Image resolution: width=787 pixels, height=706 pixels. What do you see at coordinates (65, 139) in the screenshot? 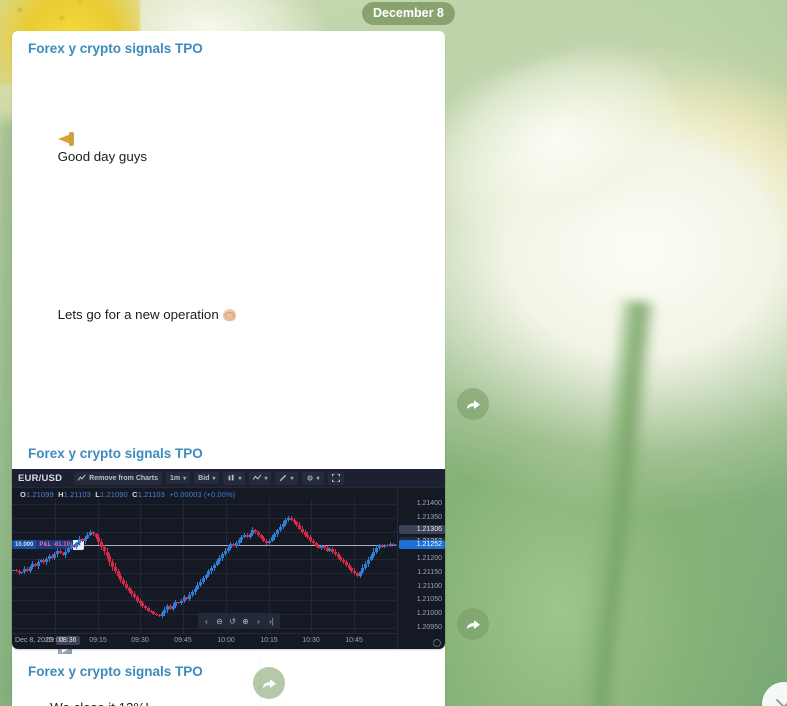
I see `megaphone-icon` at bounding box center [65, 139].